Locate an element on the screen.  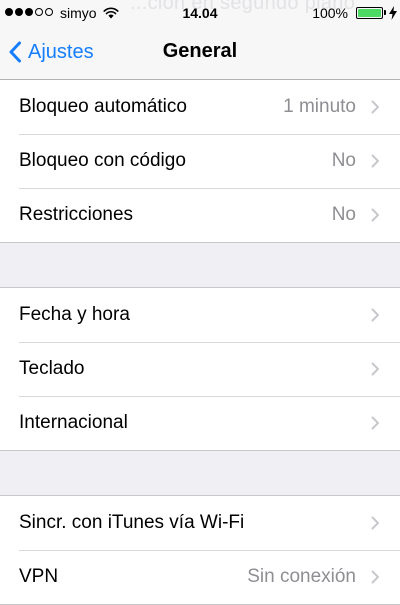
battery-level-fill is located at coordinates (369, 13).